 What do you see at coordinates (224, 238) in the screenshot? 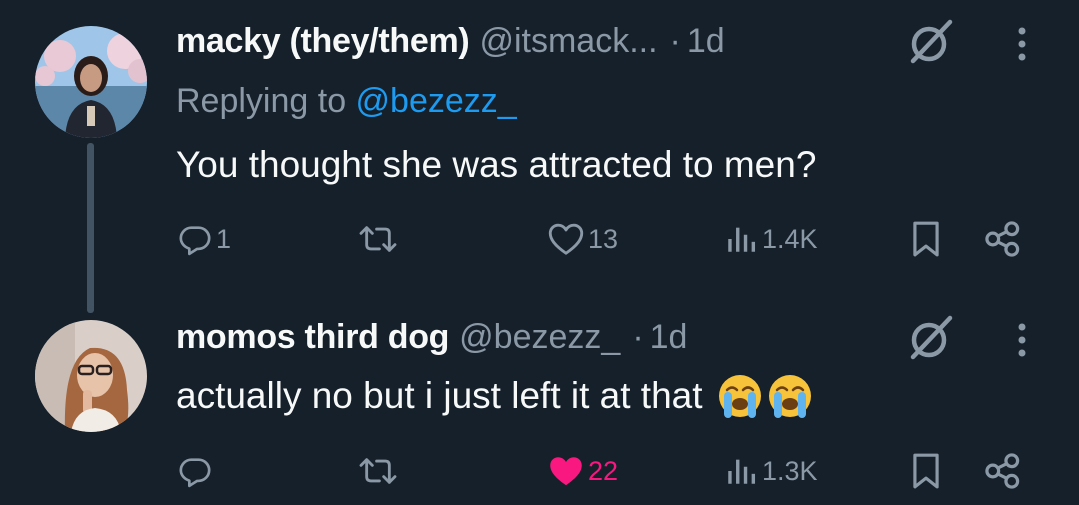
I see `reply-count: 1` at bounding box center [224, 238].